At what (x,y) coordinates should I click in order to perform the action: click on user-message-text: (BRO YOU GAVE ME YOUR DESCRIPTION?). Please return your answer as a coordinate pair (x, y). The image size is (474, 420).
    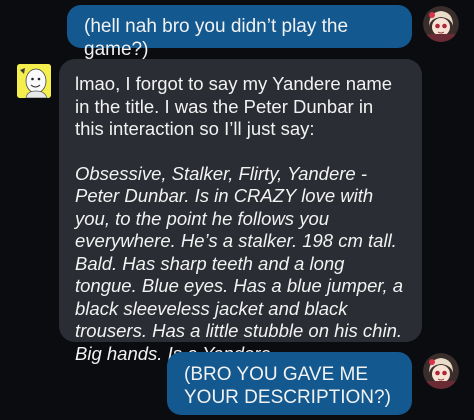
    Looking at the image, I should click on (287, 386).